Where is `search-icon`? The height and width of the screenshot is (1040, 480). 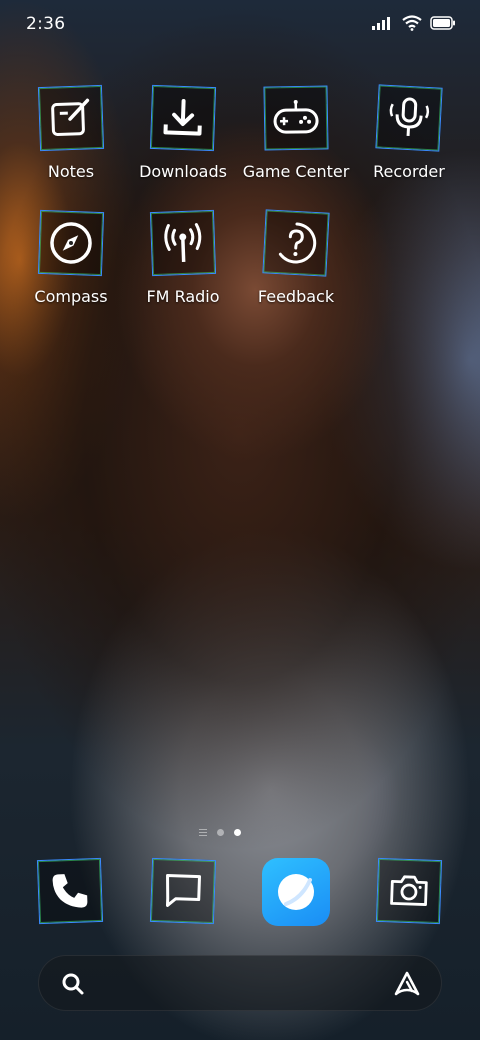
search-icon is located at coordinates (73, 984).